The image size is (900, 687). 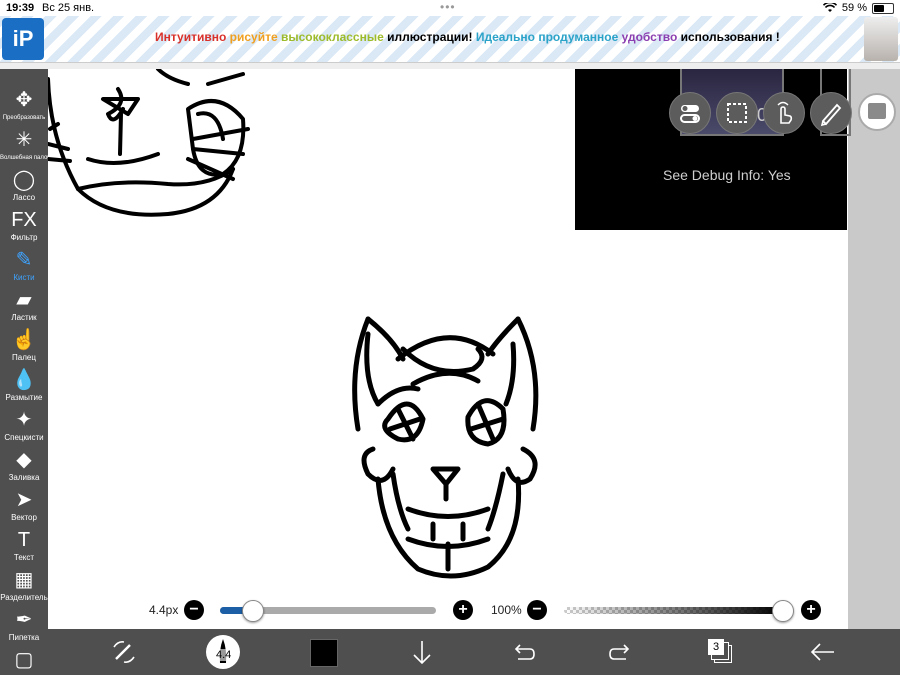 What do you see at coordinates (784, 113) in the screenshot?
I see `touch-gesture-icon` at bounding box center [784, 113].